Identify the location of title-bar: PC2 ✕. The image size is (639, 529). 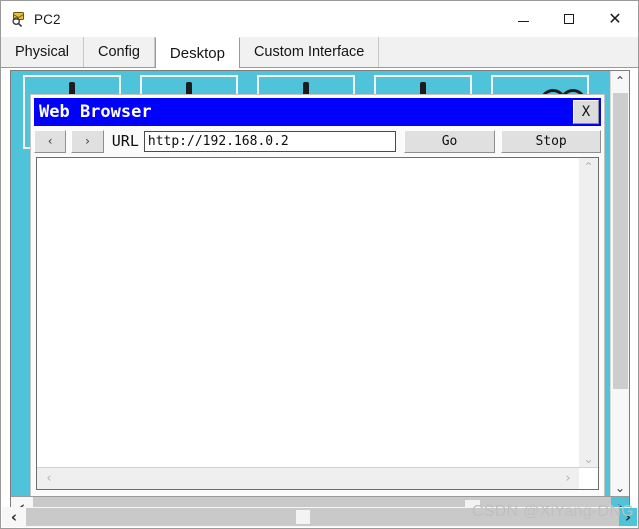
(319, 19).